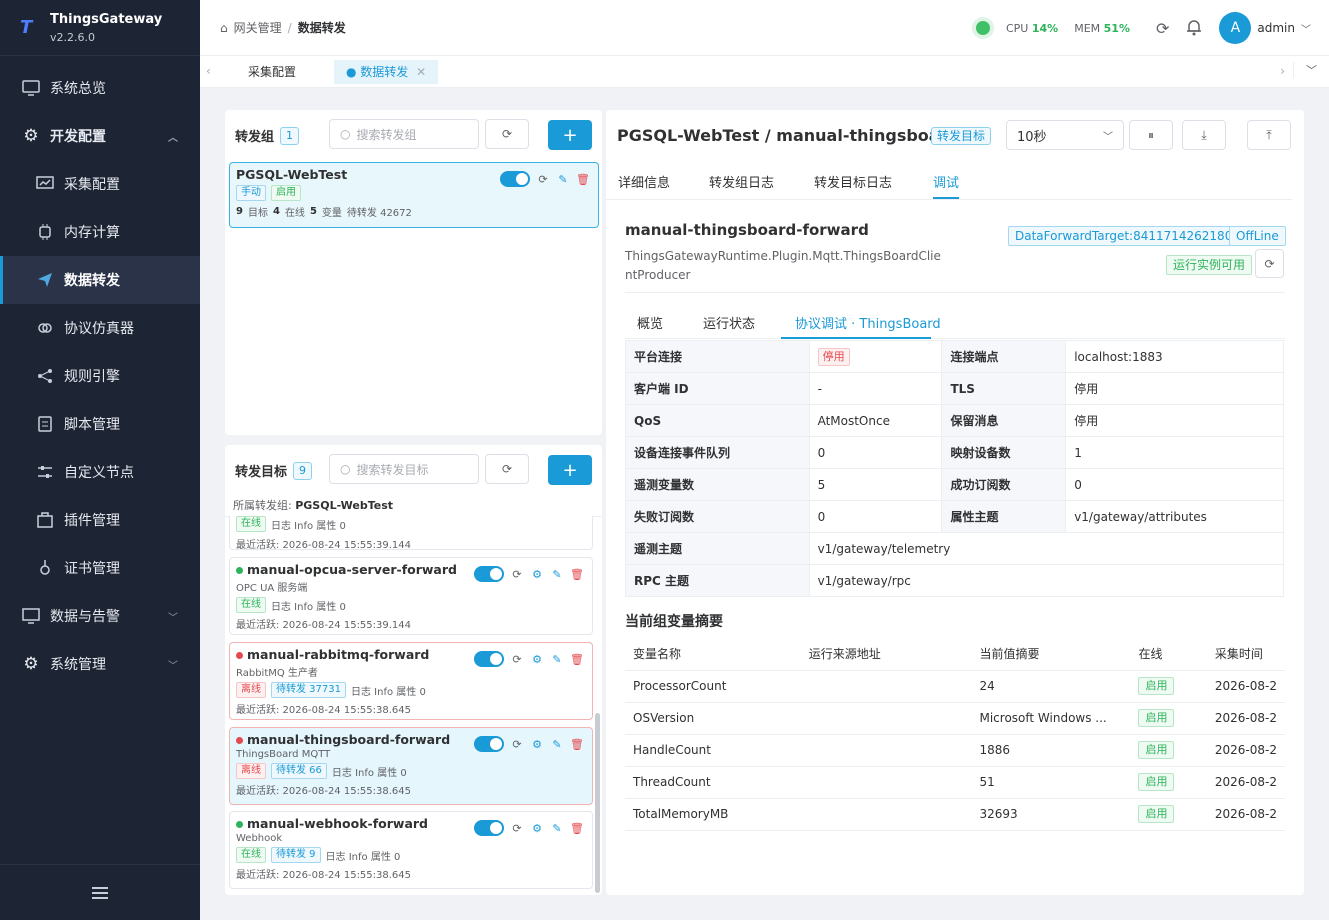 Image resolution: width=1329 pixels, height=920 pixels. Describe the element at coordinates (352, 569) in the screenshot. I see `target-name: manual-opcua-server-forward` at that location.